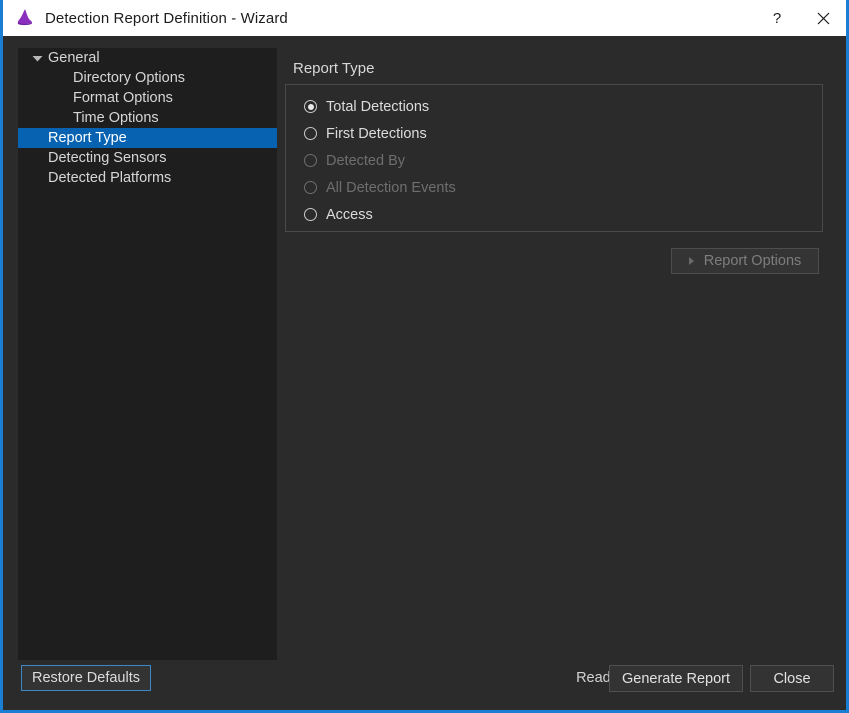 This screenshot has width=849, height=713. I want to click on sidebar-item-label: Format Options, so click(123, 98).